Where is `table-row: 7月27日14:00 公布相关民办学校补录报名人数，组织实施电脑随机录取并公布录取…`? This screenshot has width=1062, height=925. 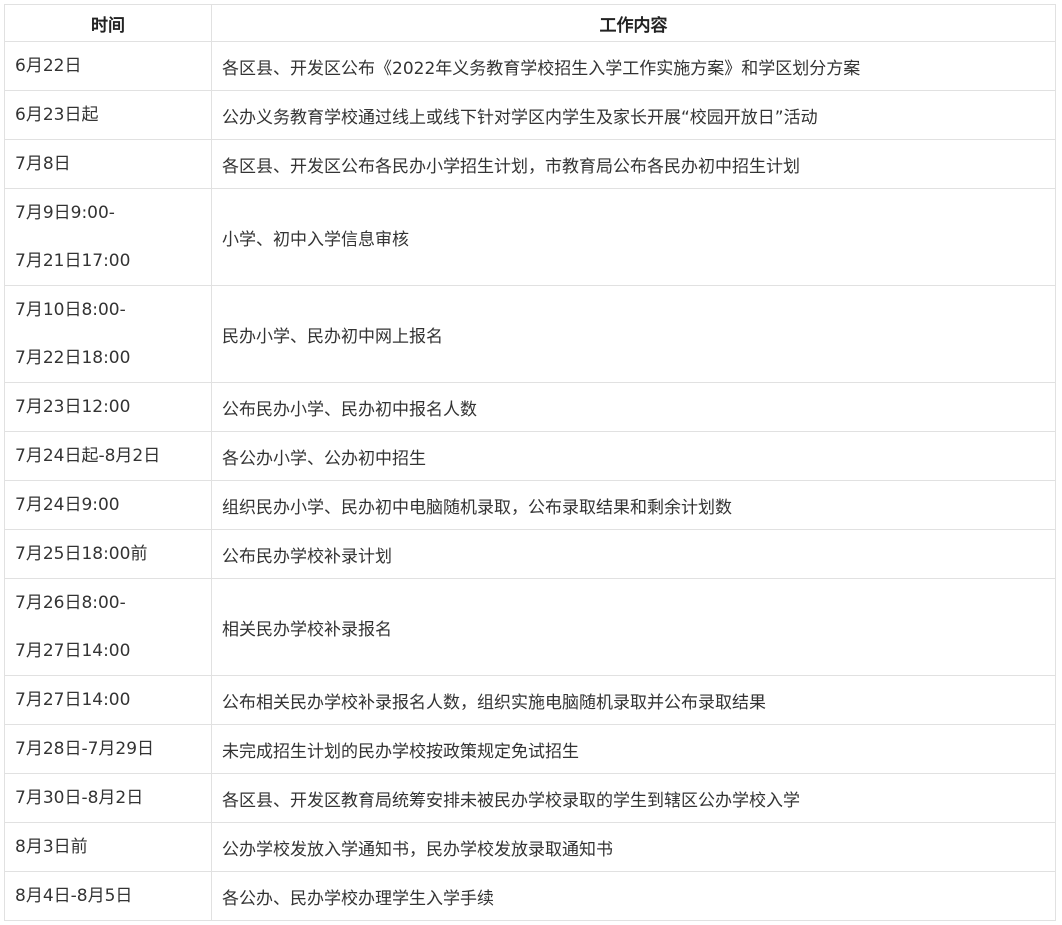 table-row: 7月27日14:00 公布相关民办学校补录报名人数，组织实施电脑随机录取并公布录取… is located at coordinates (530, 700).